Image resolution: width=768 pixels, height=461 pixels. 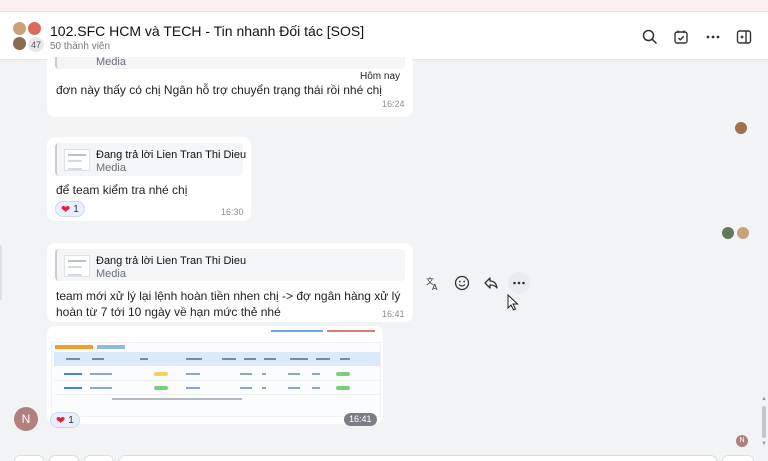 I want to click on message-input, so click(x=418, y=458).